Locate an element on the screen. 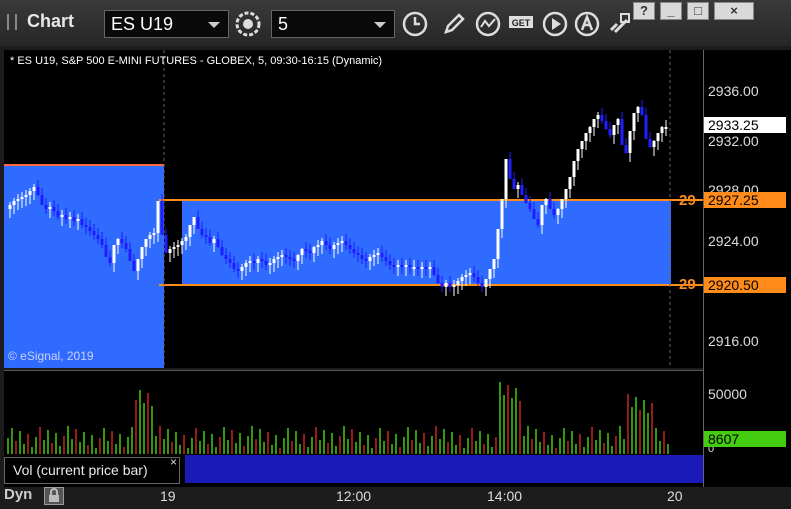  symbol-selector: ES U19 is located at coordinates (166, 24).